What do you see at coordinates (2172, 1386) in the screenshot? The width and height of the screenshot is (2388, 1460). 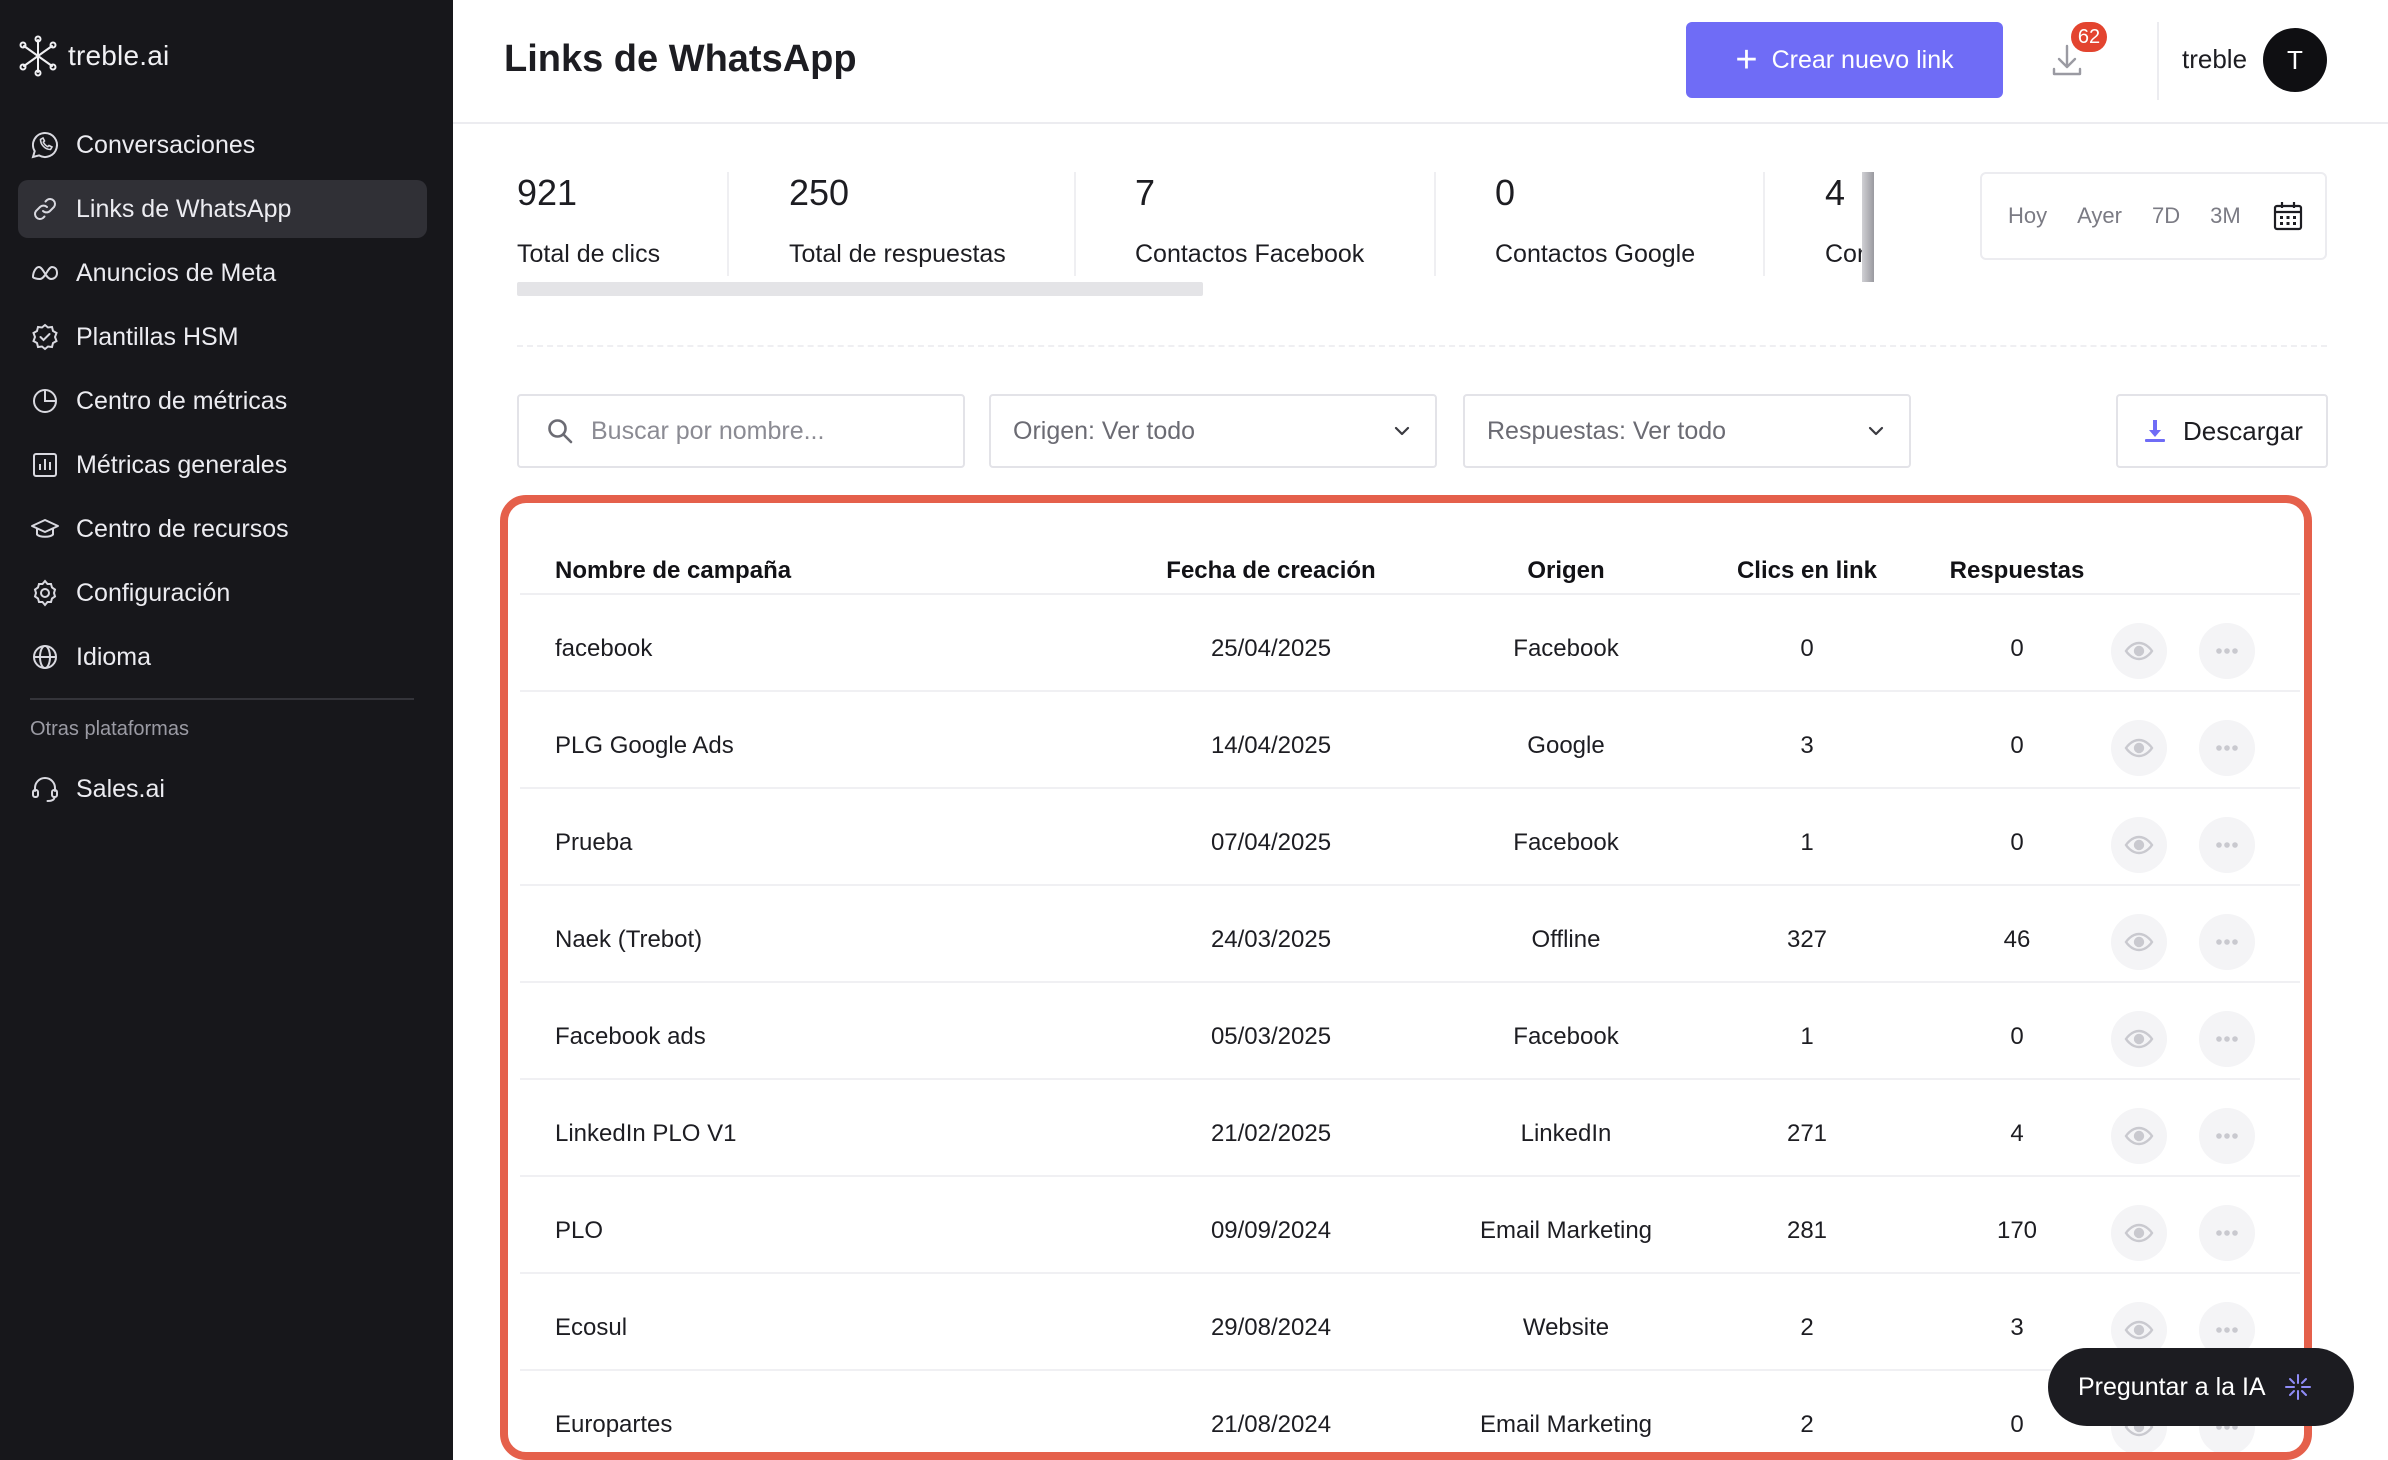 I see `ask-ai-label: Preguntar a la IA` at bounding box center [2172, 1386].